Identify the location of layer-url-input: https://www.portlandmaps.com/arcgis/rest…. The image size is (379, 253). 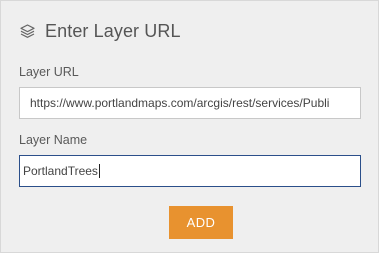
(190, 103).